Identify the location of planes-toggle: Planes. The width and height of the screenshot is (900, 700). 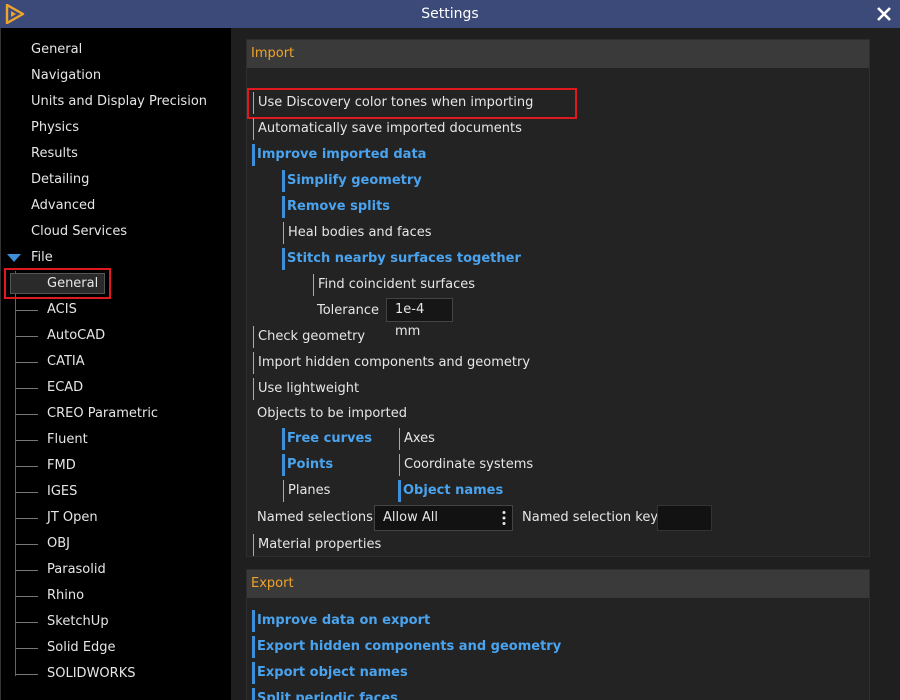
(306, 491).